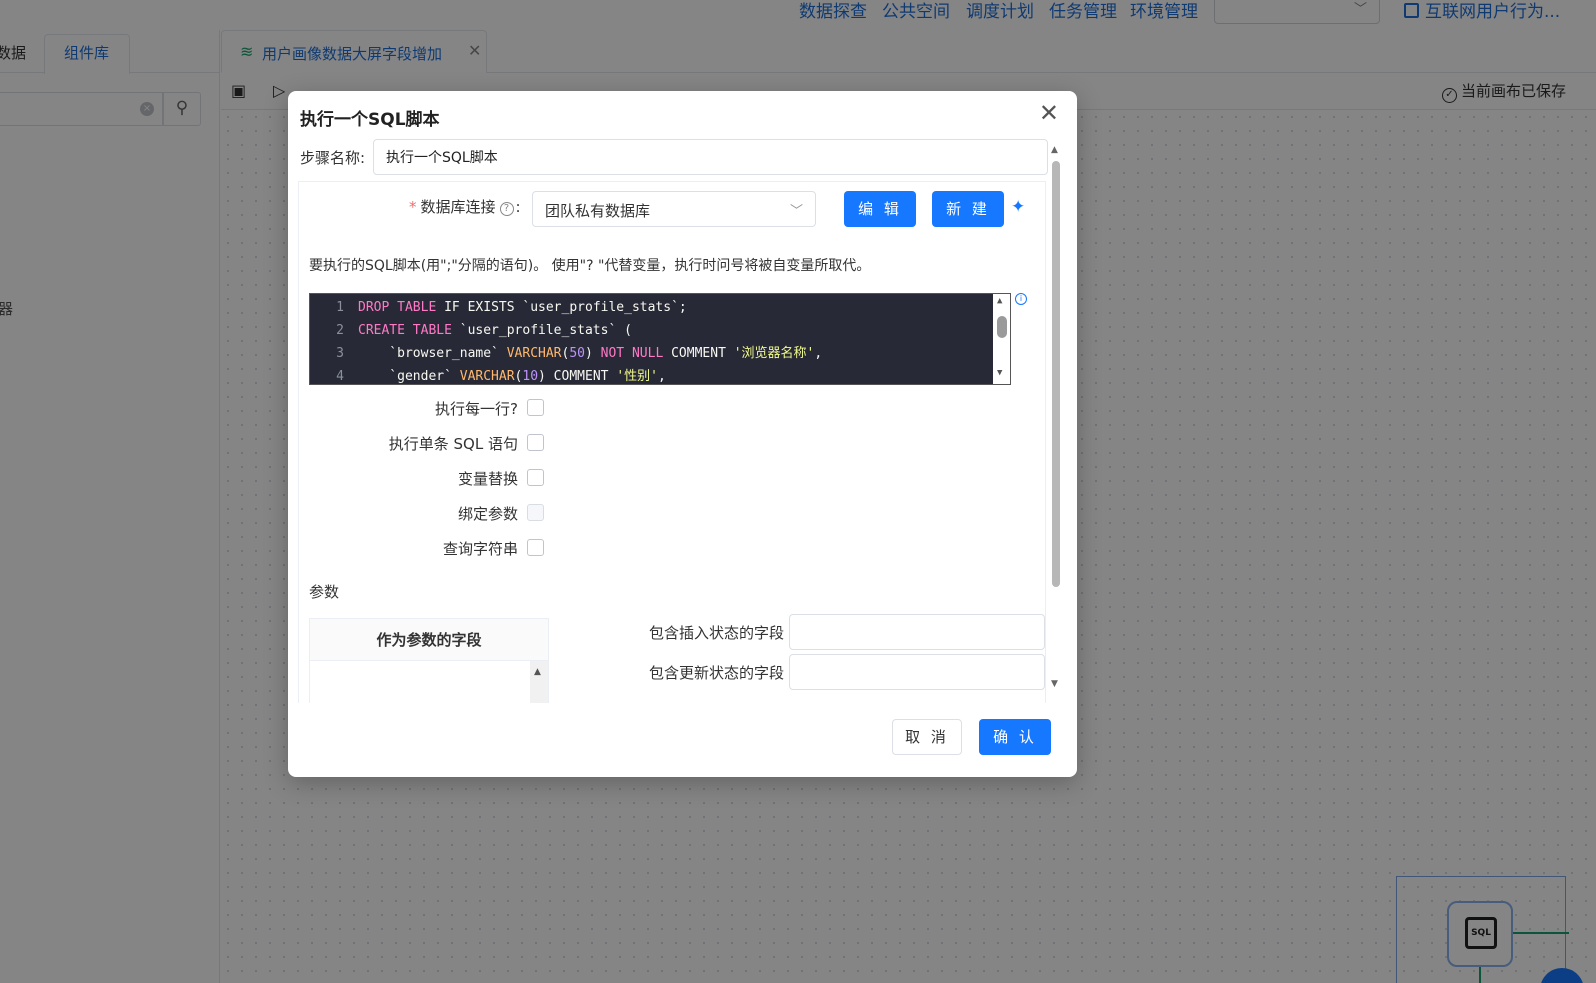 The width and height of the screenshot is (1596, 983). I want to click on params-section-title: 参数, so click(324, 592).